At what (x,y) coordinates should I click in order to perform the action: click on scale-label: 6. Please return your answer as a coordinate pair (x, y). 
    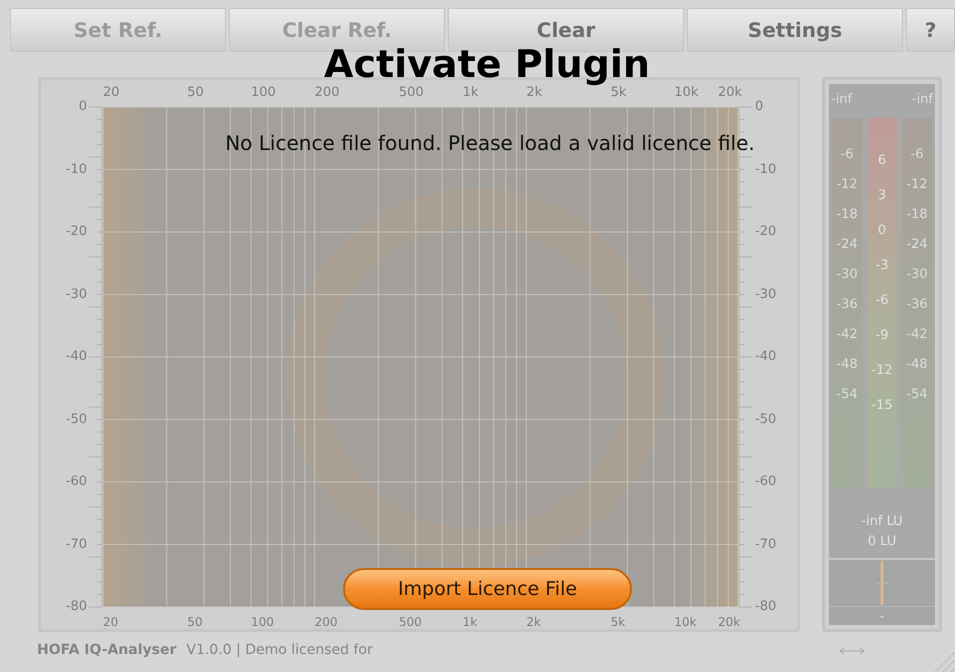
    Looking at the image, I should click on (882, 160).